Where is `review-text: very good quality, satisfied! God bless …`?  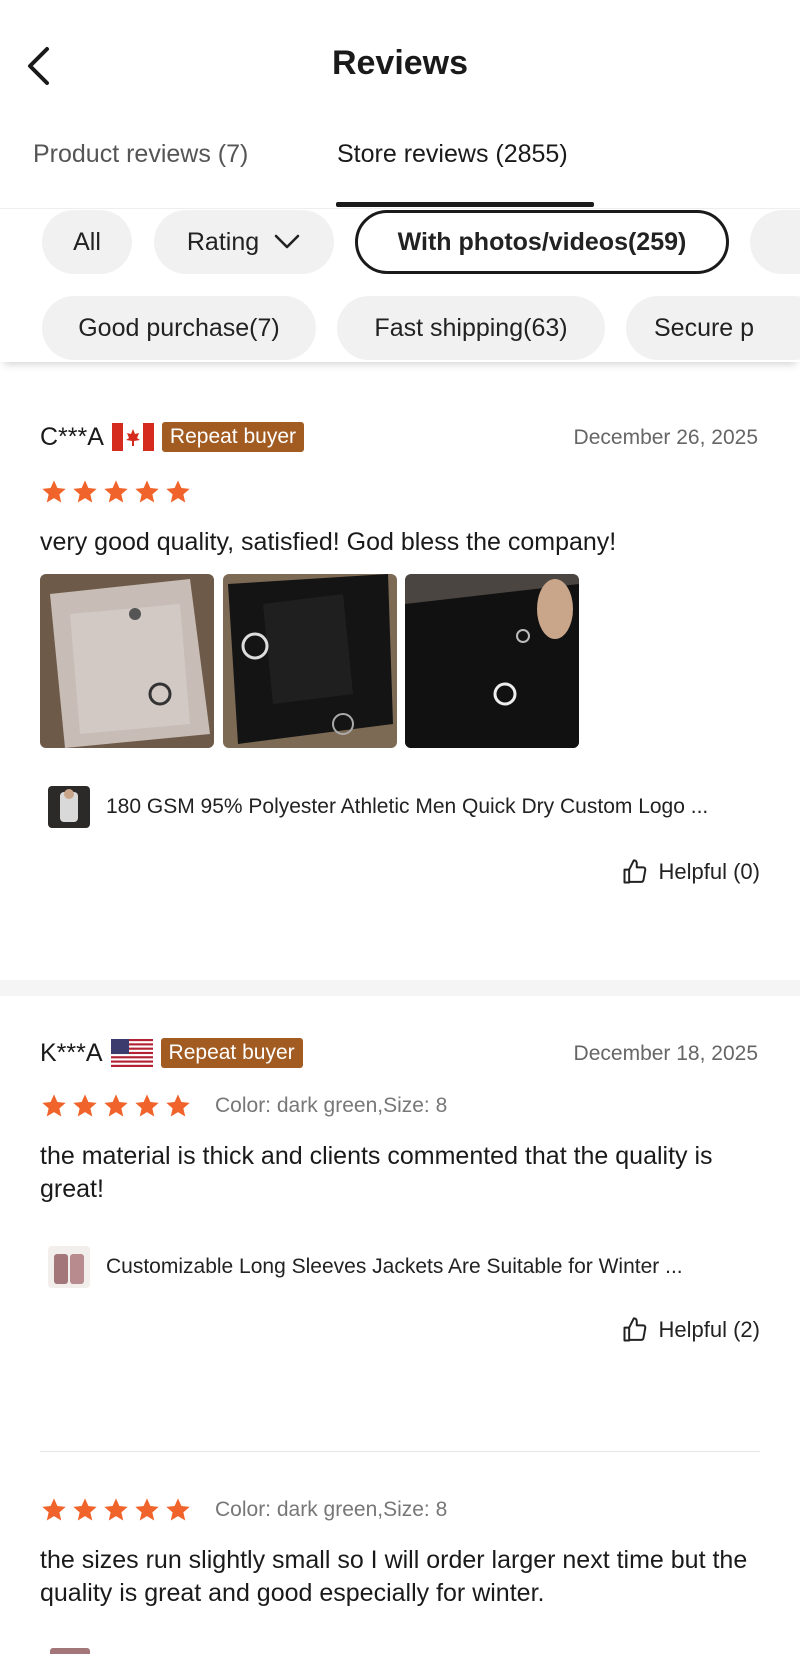 review-text: very good quality, satisfied! God bless … is located at coordinates (328, 542).